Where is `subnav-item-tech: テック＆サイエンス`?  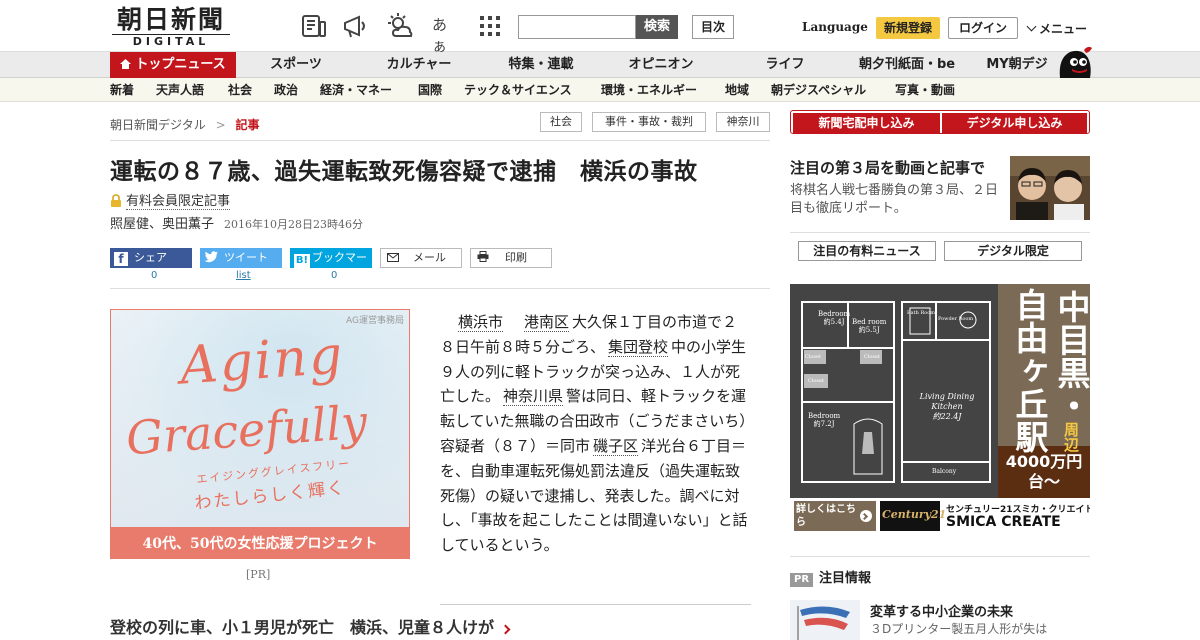
subnav-item-tech: テック＆サイエンス is located at coordinates (518, 90).